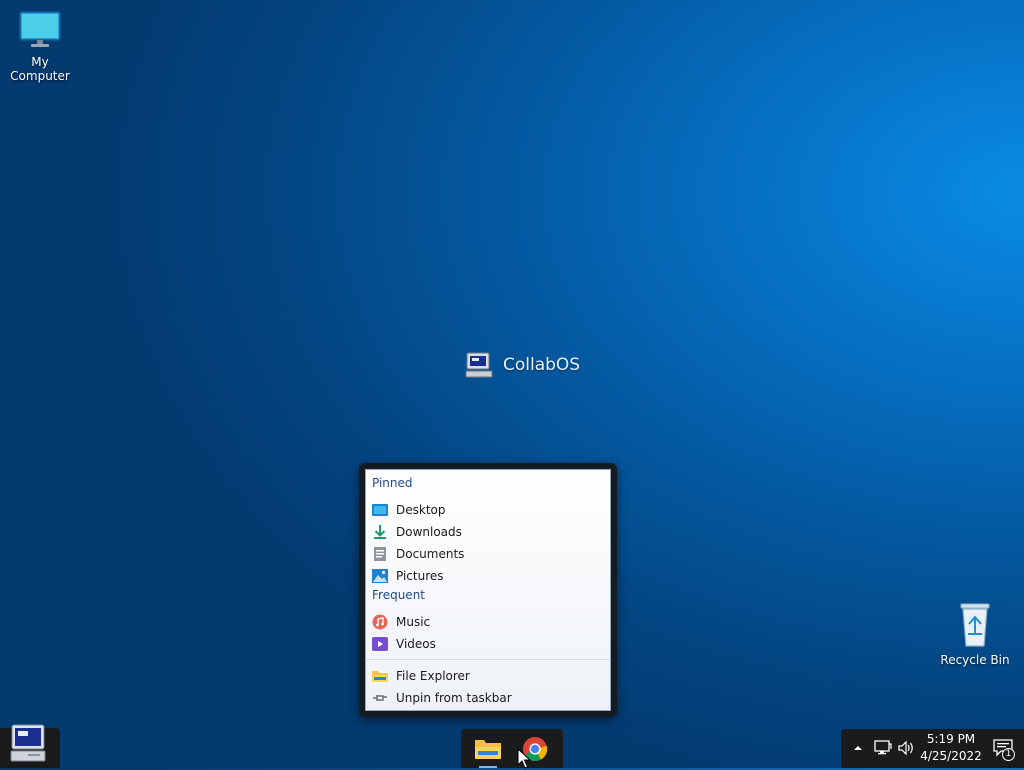  I want to click on videos-icon, so click(380, 644).